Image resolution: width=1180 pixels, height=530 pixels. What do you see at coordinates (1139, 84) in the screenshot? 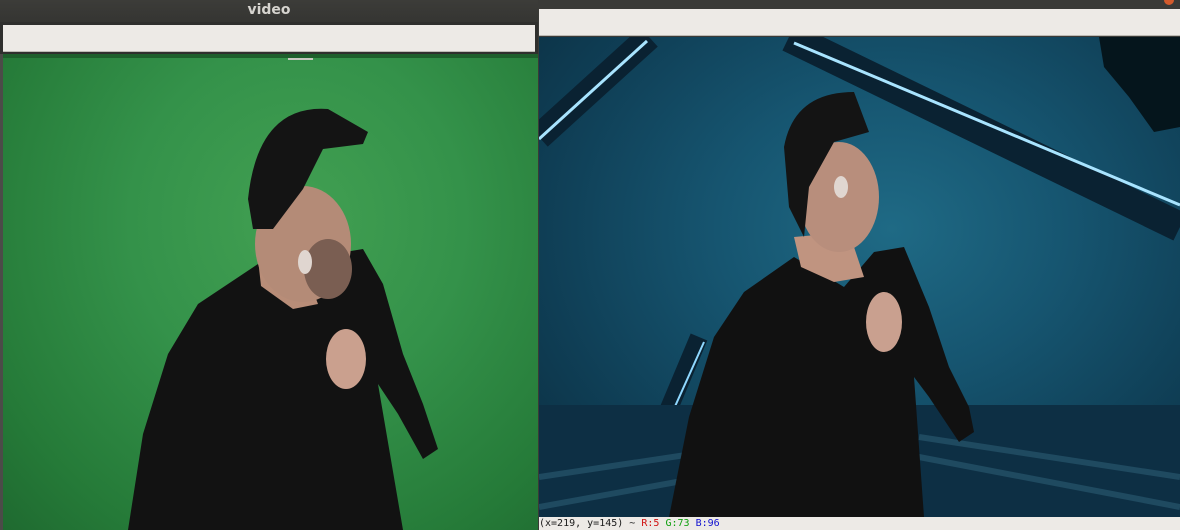
I see `corner-shadow` at bounding box center [1139, 84].